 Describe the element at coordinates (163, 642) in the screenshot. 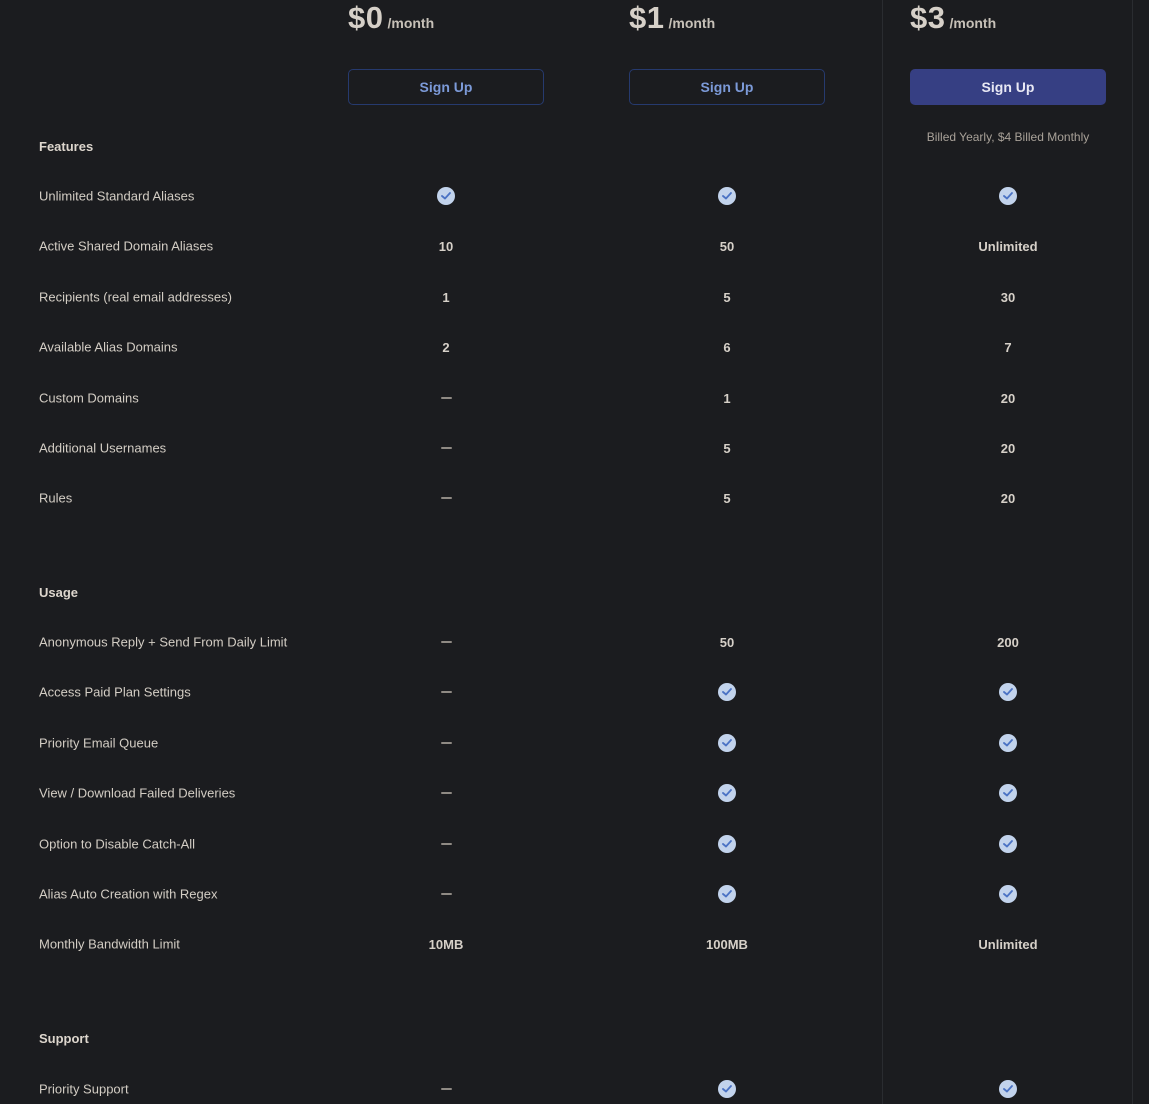

I see `feature-label: Anonymous Reply + Send From Daily Limit` at that location.